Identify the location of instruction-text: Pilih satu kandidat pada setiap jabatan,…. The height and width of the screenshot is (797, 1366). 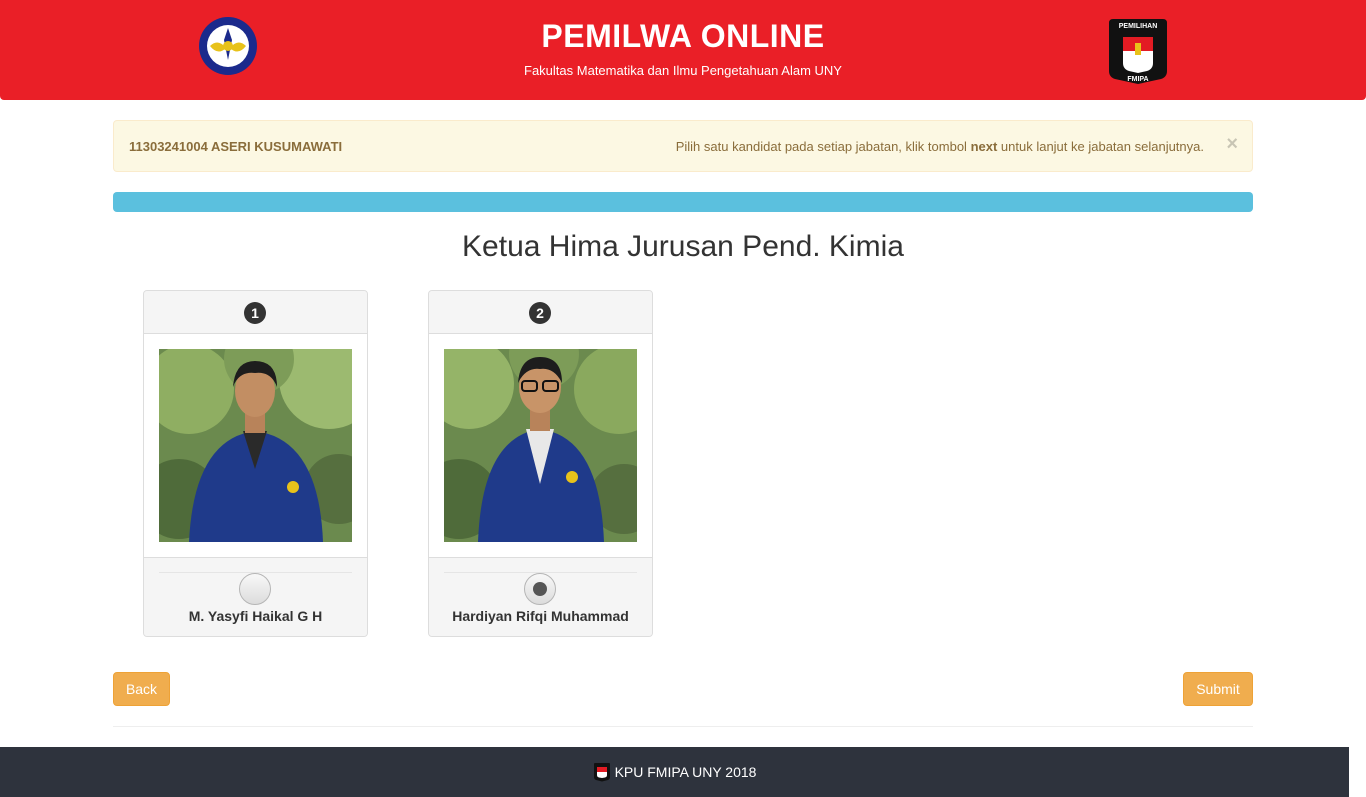
(939, 146).